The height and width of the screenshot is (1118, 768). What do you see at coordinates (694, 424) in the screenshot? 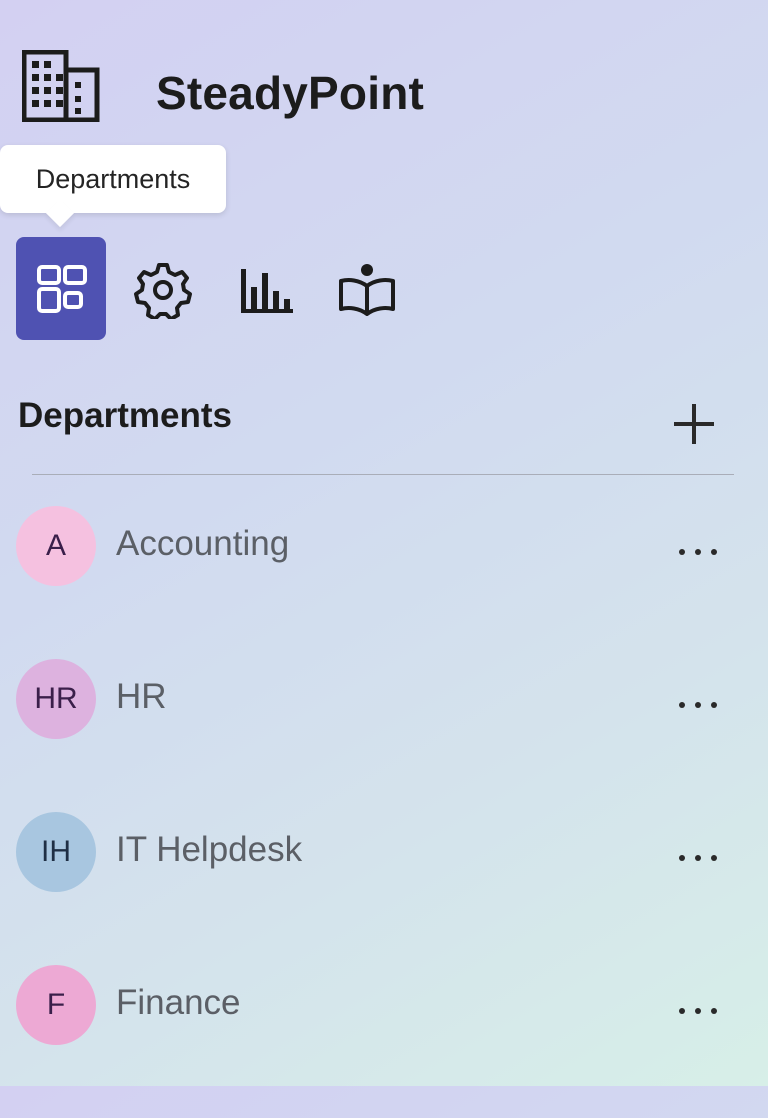
I see `plus-icon` at bounding box center [694, 424].